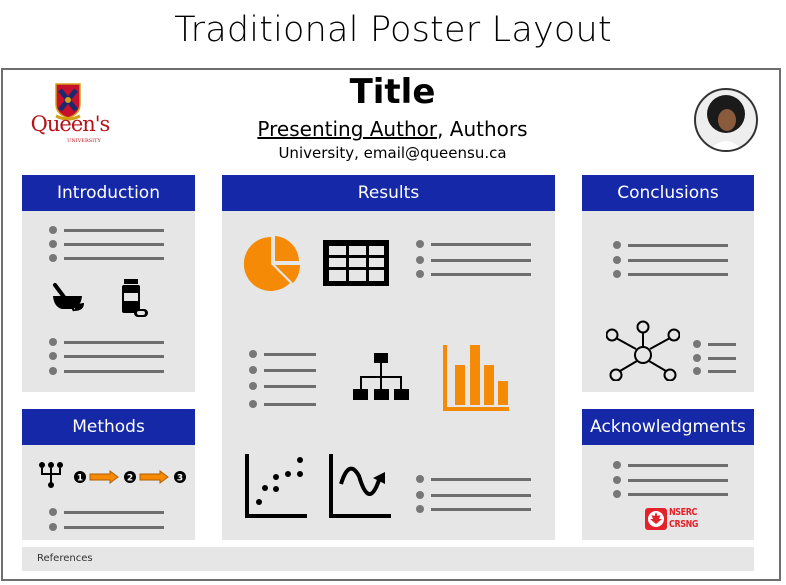 This screenshot has width=786, height=585. What do you see at coordinates (360, 486) in the screenshot?
I see `line-chart-icon` at bounding box center [360, 486].